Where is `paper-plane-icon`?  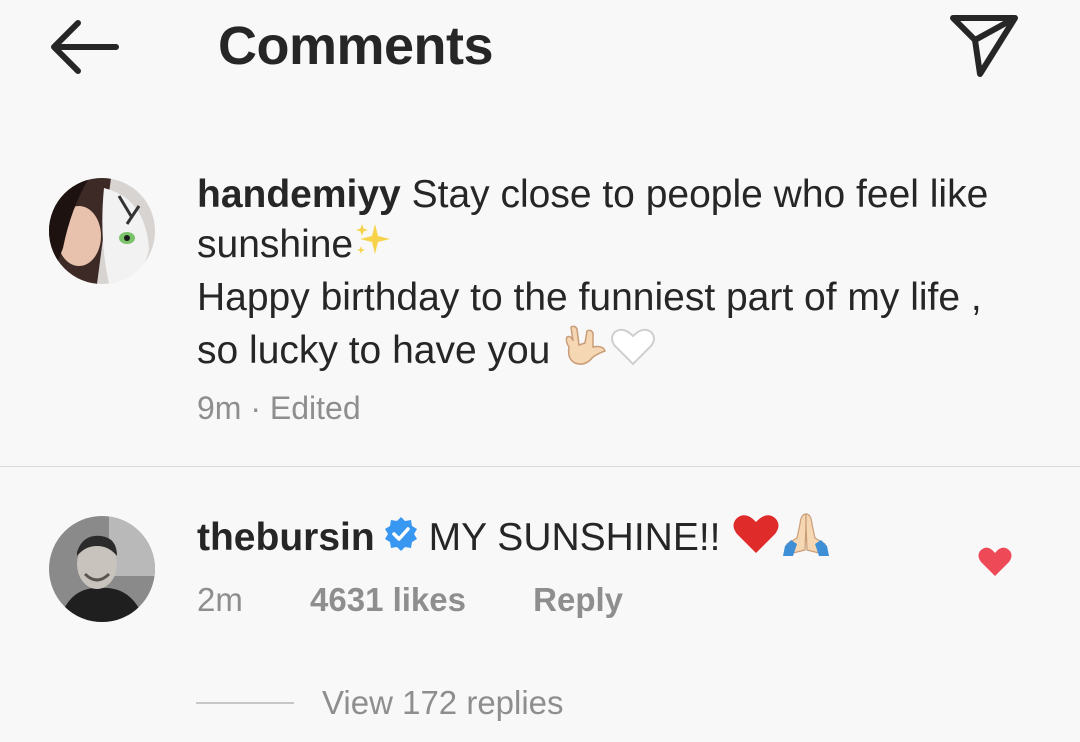 paper-plane-icon is located at coordinates (984, 46).